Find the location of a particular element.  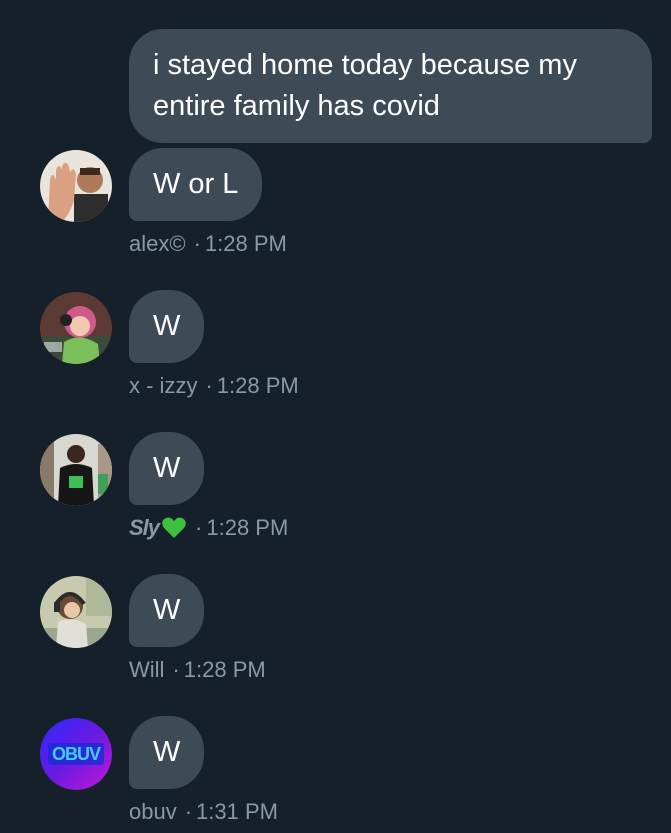

message-bubble: W or L is located at coordinates (196, 184).